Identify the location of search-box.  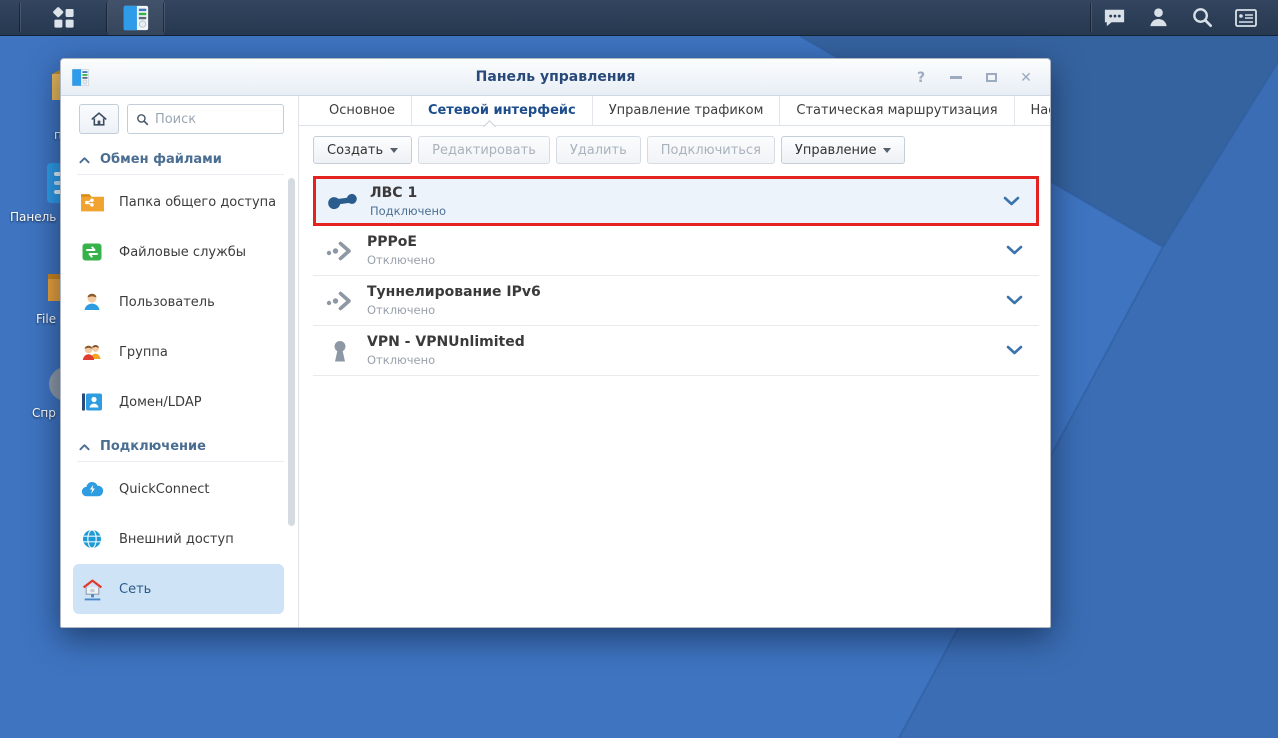
(205, 119).